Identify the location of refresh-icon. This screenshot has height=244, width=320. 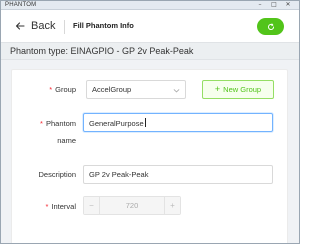
(270, 26).